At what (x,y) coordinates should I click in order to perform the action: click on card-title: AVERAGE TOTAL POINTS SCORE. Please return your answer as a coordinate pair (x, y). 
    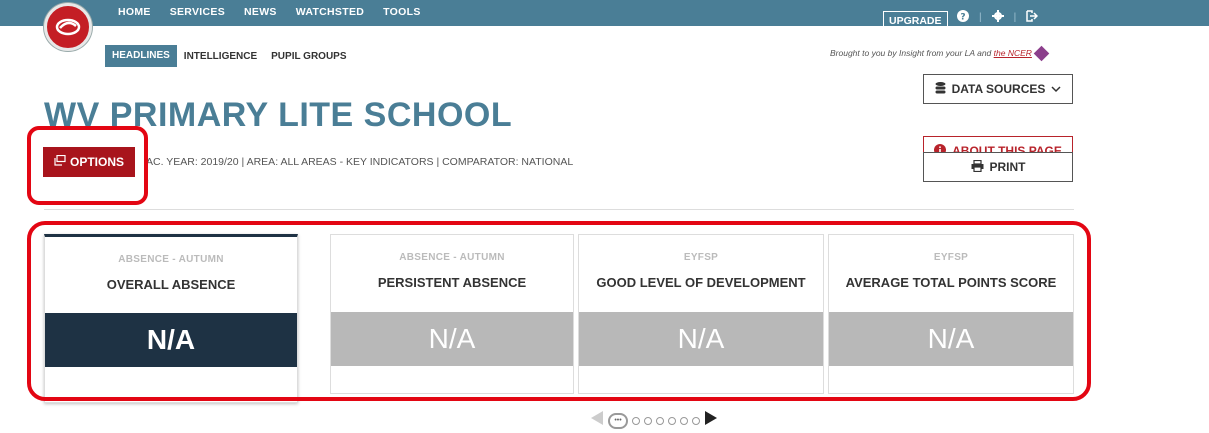
    Looking at the image, I should click on (951, 282).